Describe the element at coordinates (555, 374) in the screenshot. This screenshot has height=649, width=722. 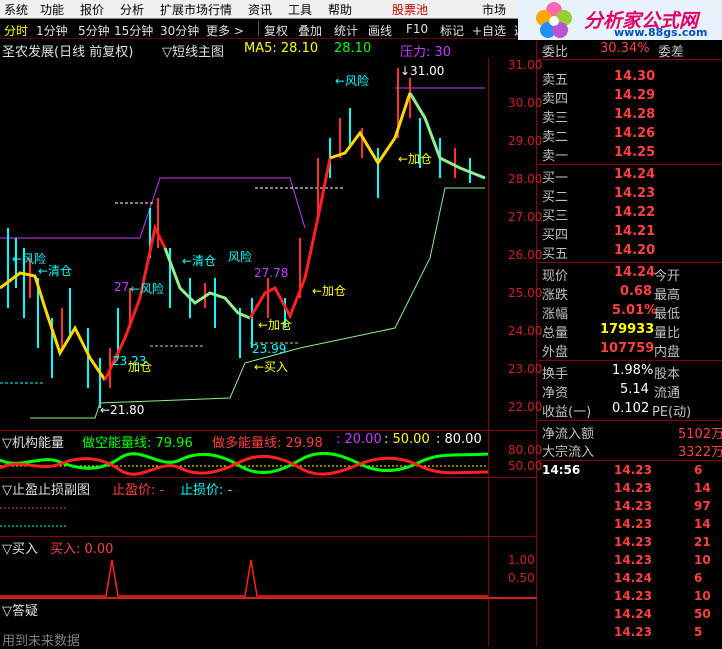
I see `stat-label: 换手` at that location.